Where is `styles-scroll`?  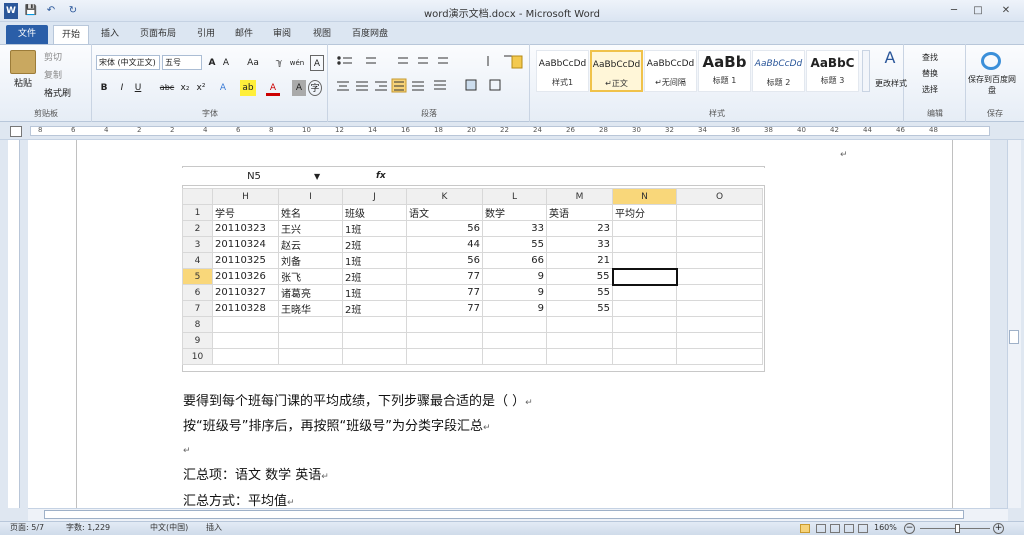
styles-scroll is located at coordinates (866, 71).